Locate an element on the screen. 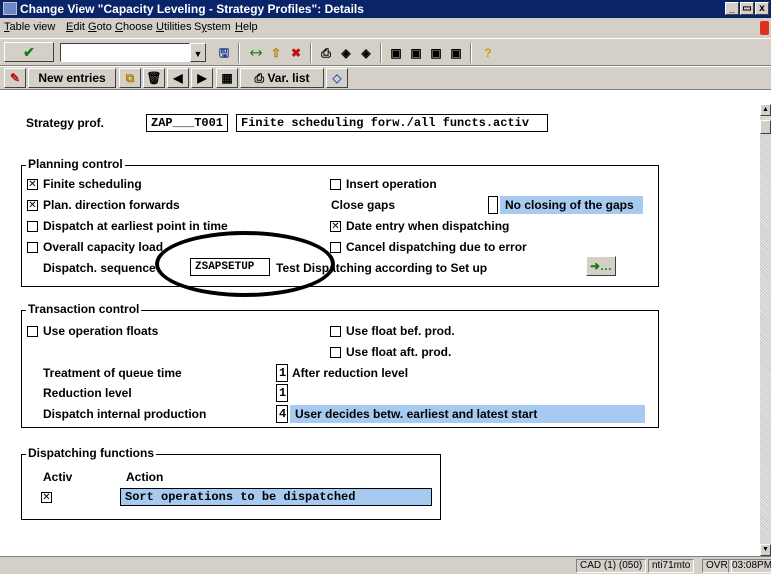 This screenshot has height=574, width=771. find-button: ◈ is located at coordinates (346, 53).